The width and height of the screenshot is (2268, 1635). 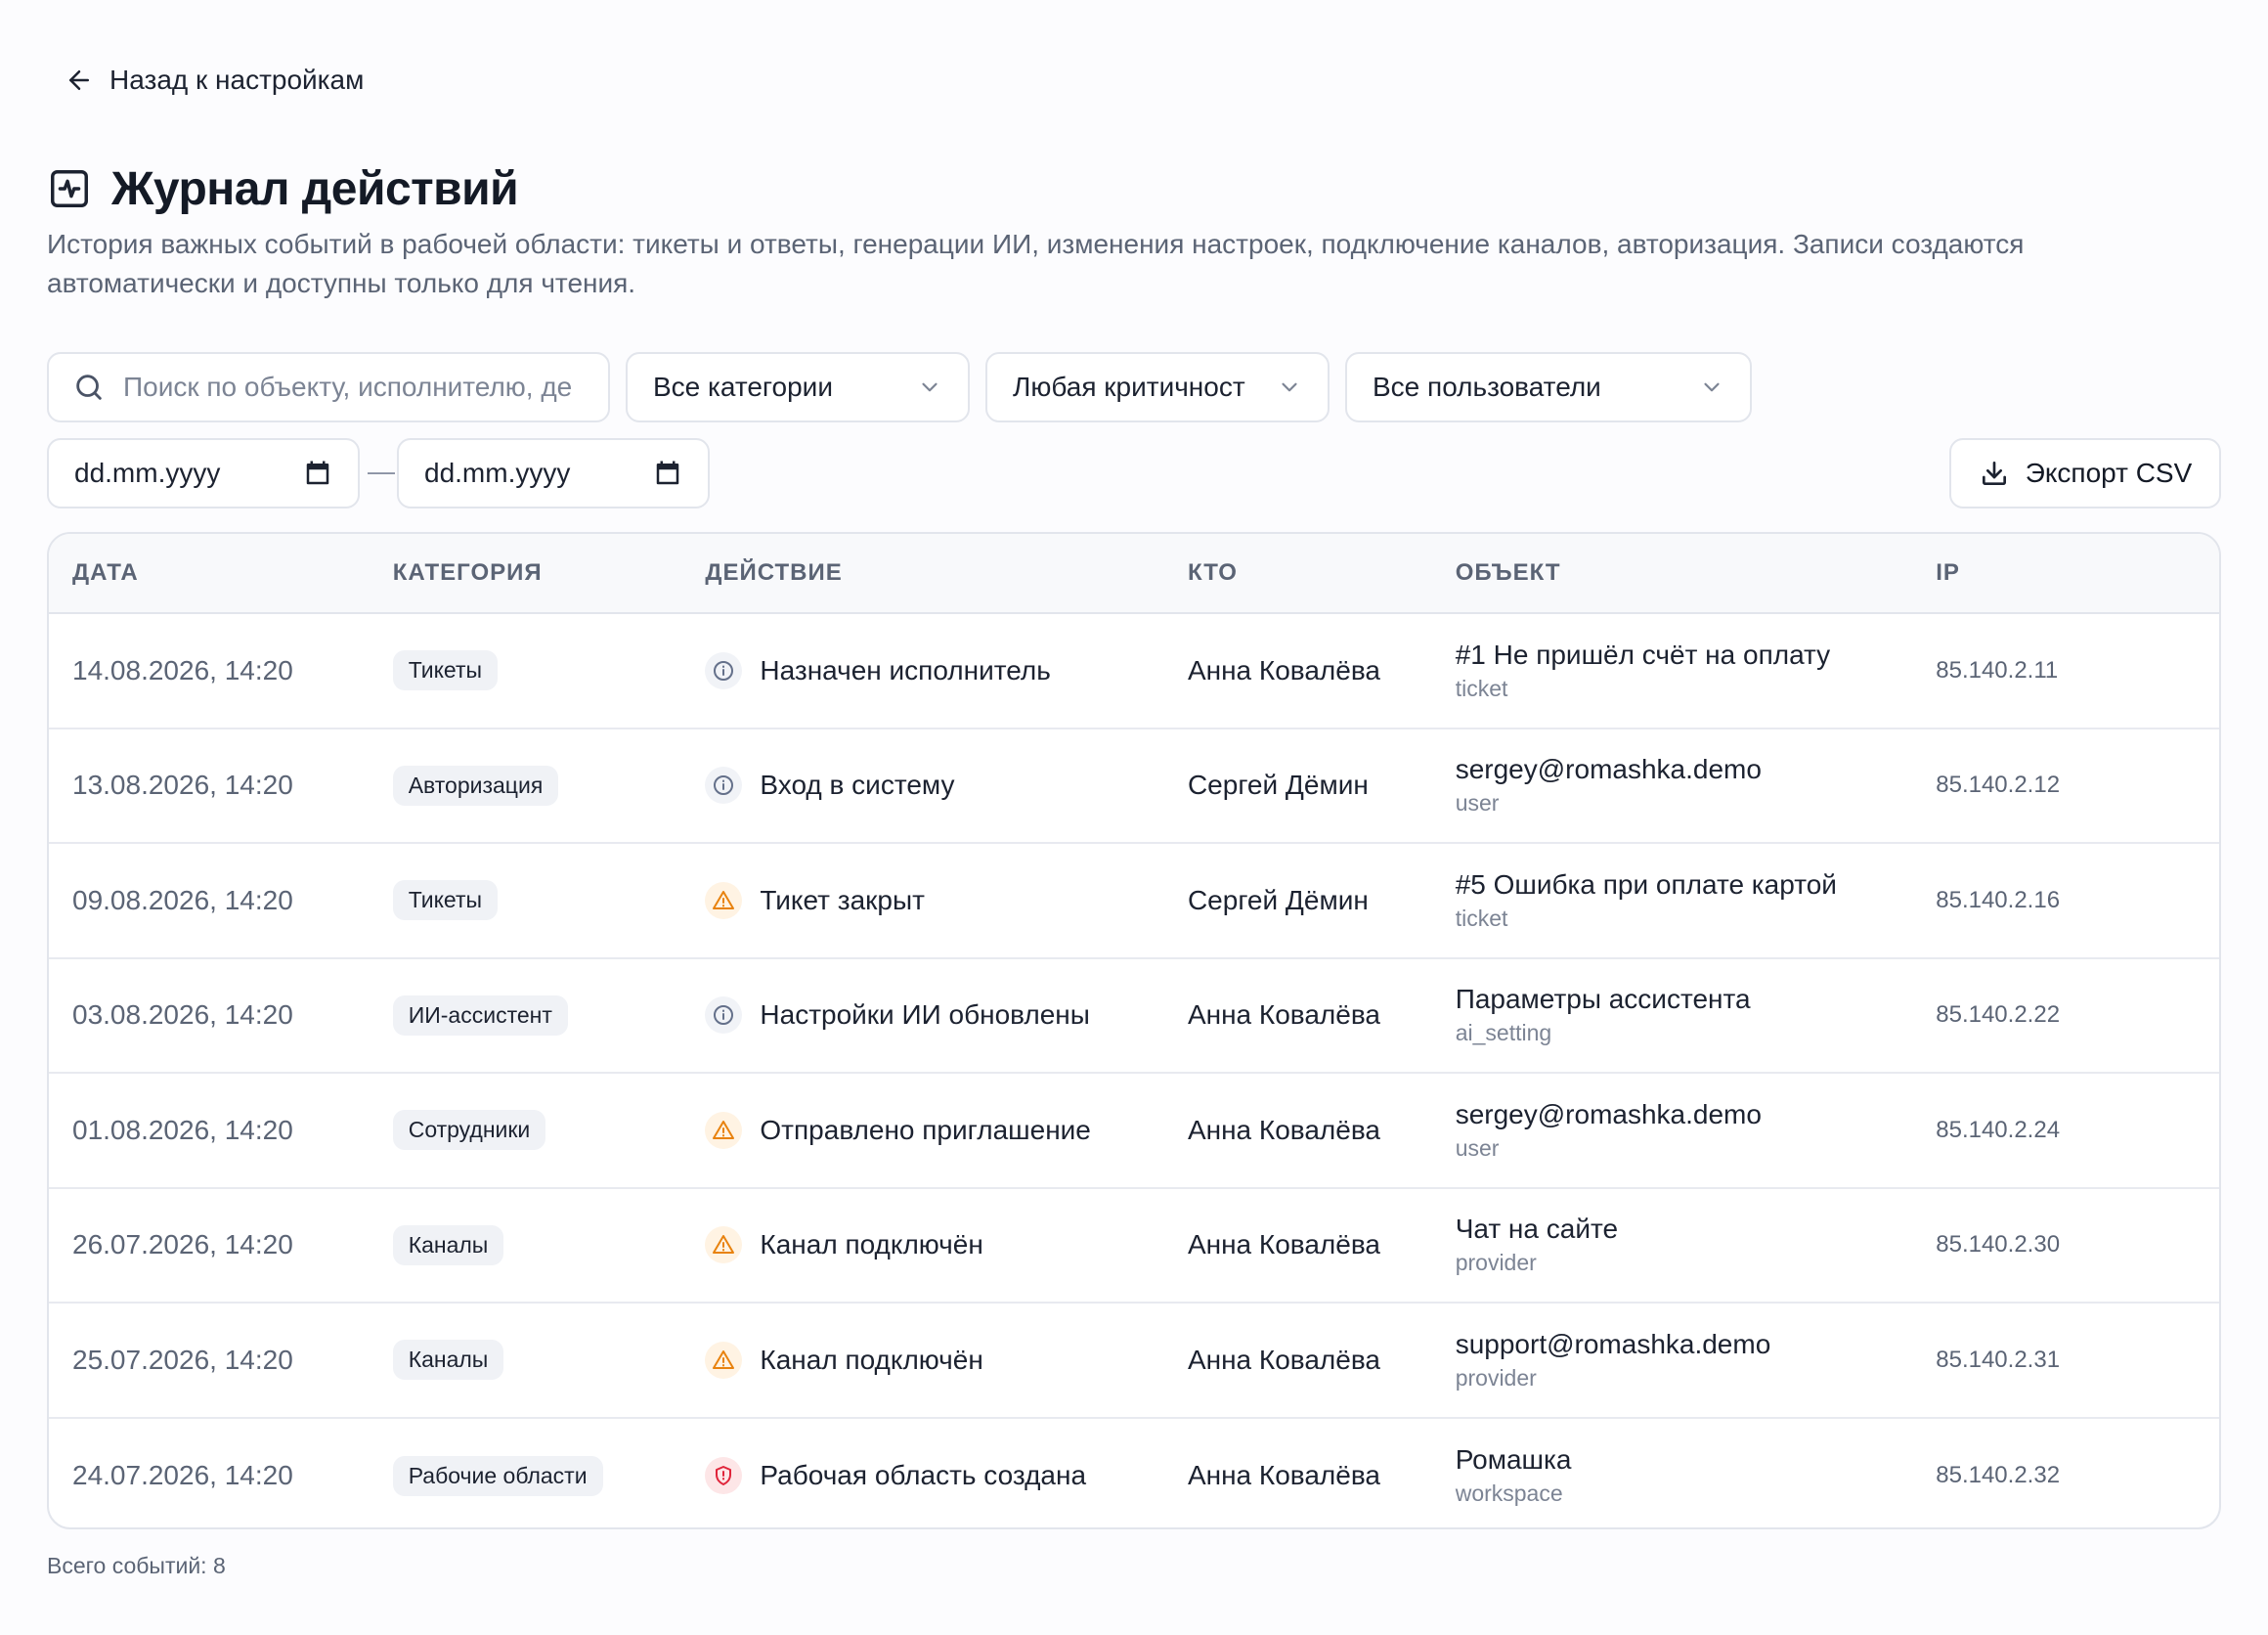 I want to click on user-select: Все пользователи, so click(x=1548, y=387).